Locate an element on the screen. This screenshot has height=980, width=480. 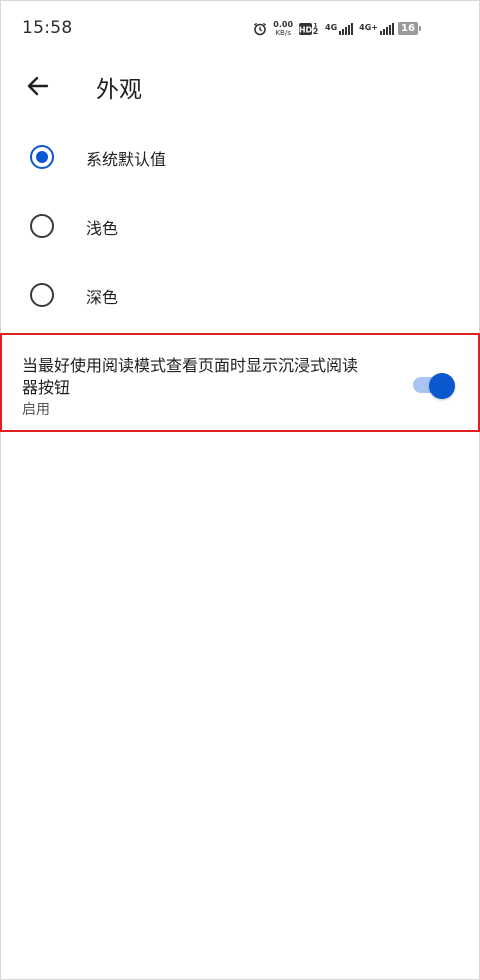
battery-cap is located at coordinates (420, 28).